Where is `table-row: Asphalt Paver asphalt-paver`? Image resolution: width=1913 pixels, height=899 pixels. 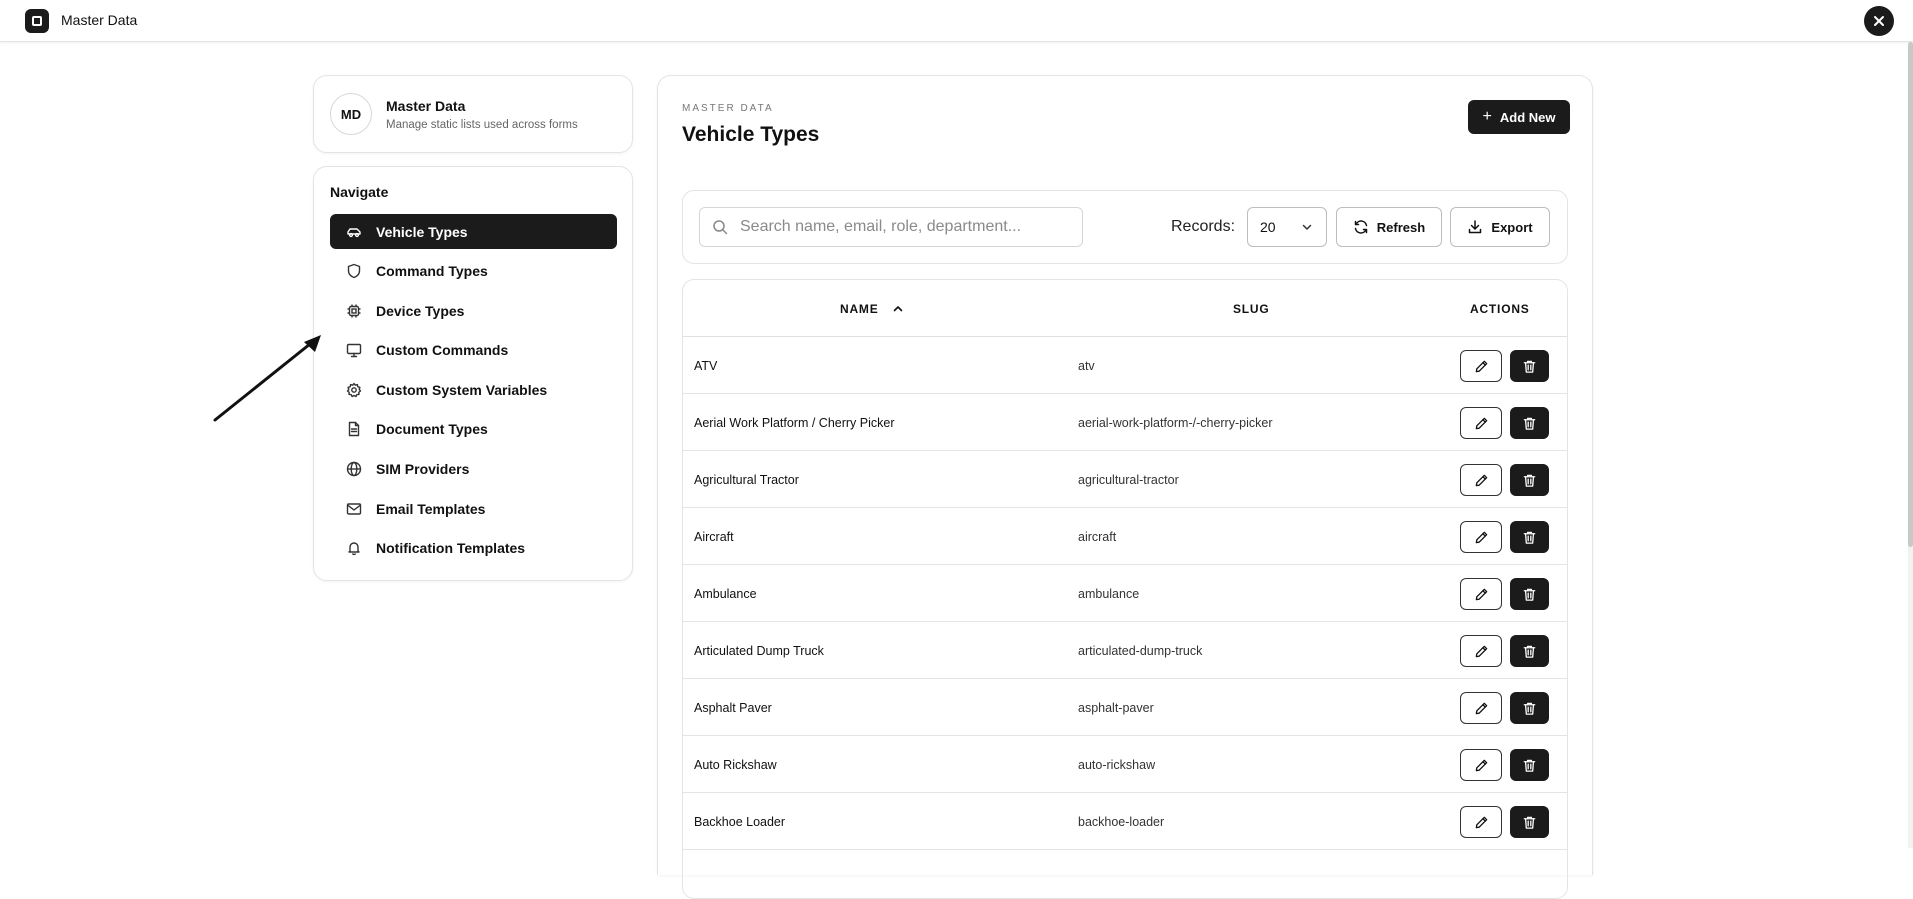 table-row: Asphalt Paver asphalt-paver is located at coordinates (1125, 707).